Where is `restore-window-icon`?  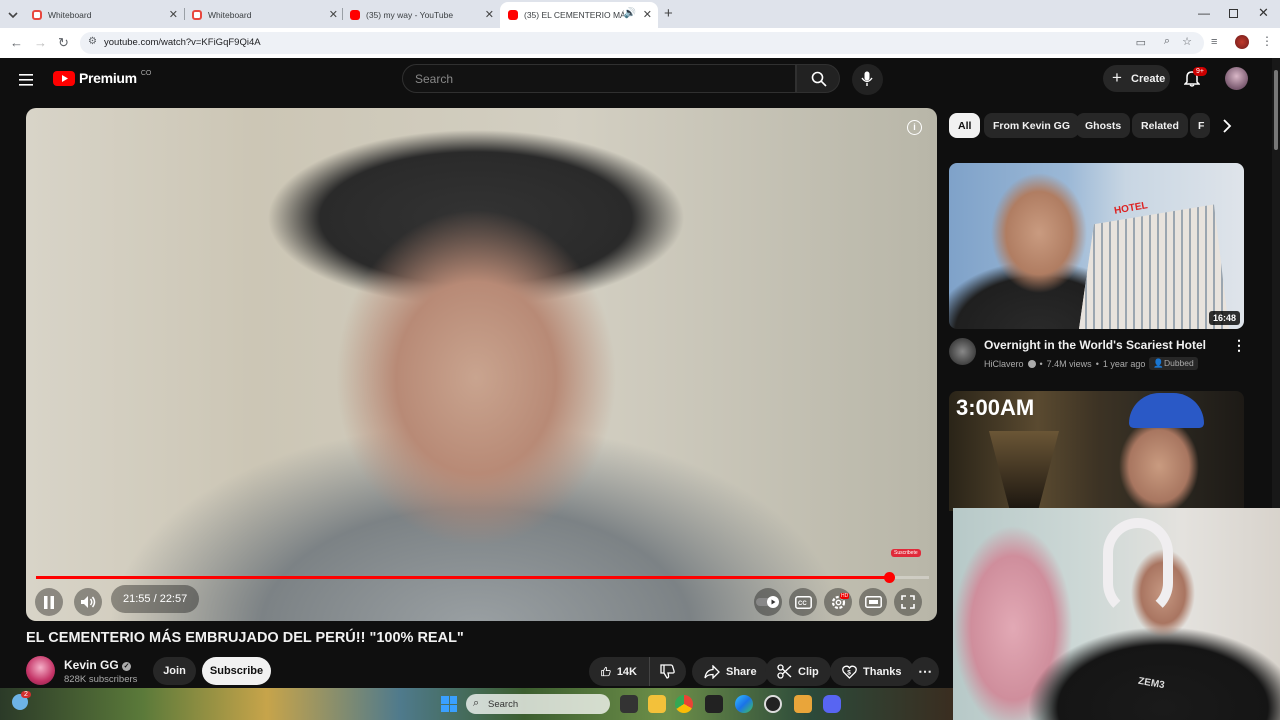
restore-window-icon is located at coordinates (1233, 13).